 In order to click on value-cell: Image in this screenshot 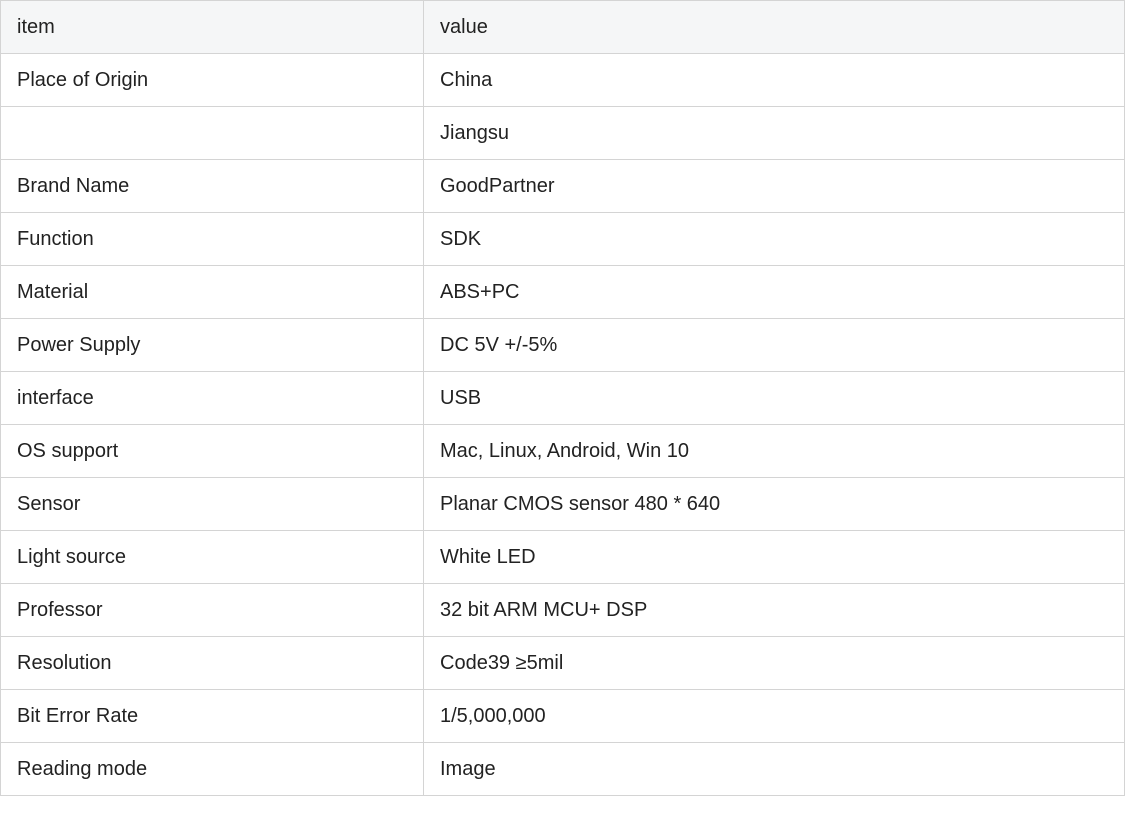, I will do `click(774, 769)`.